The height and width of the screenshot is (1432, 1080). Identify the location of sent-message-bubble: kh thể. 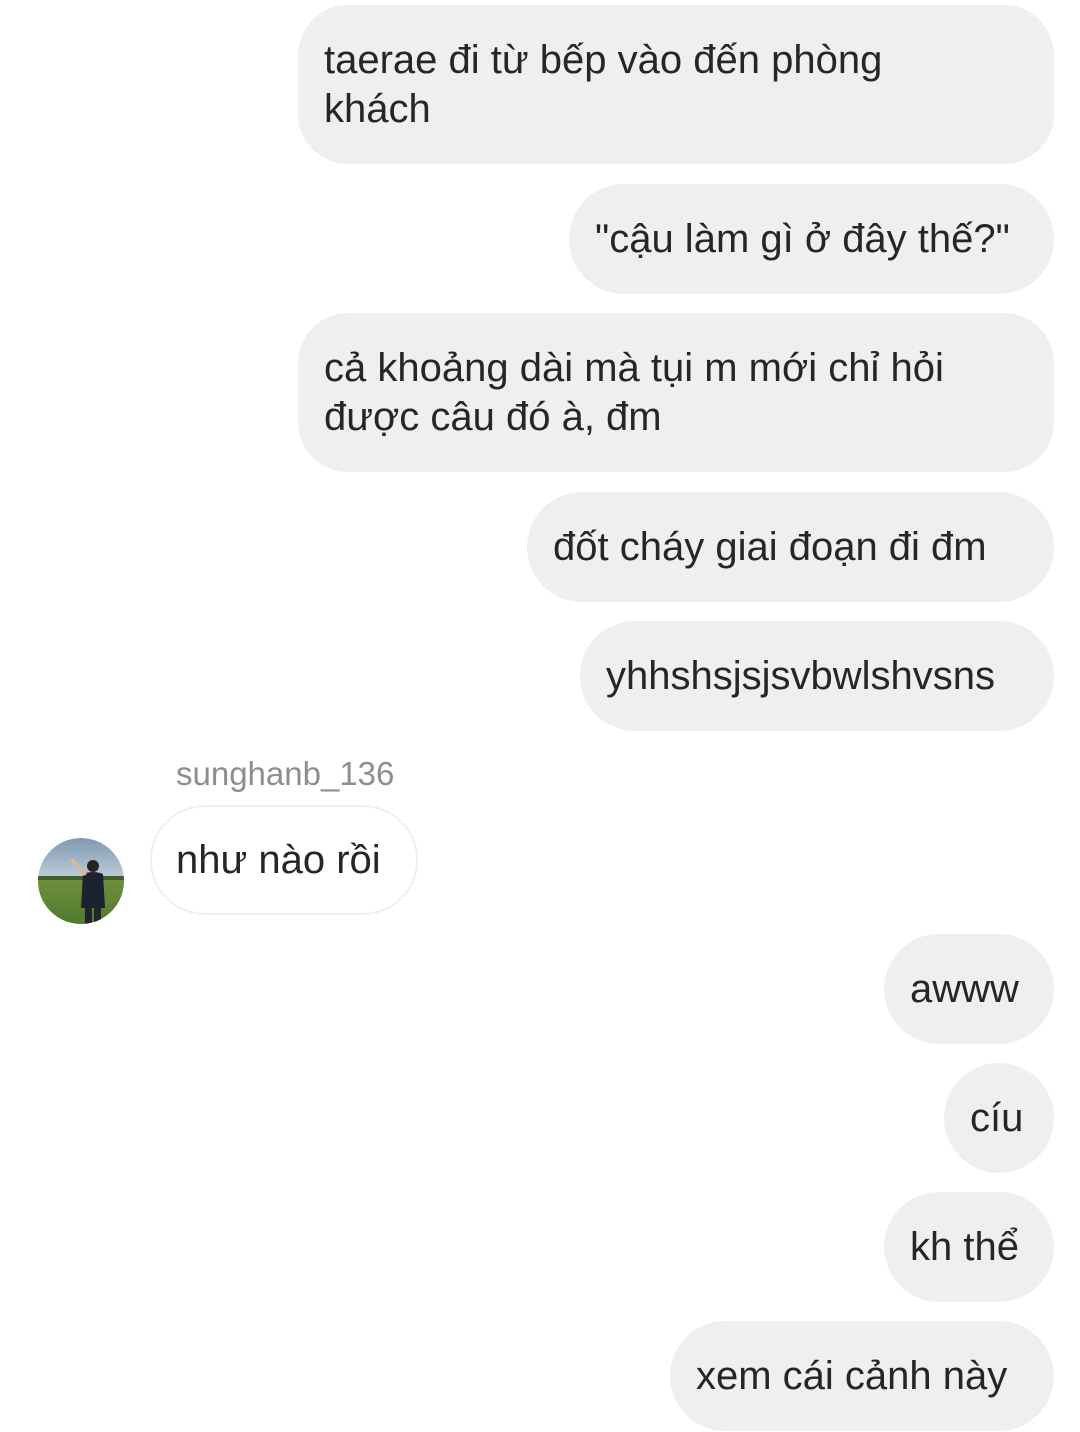
(969, 1247).